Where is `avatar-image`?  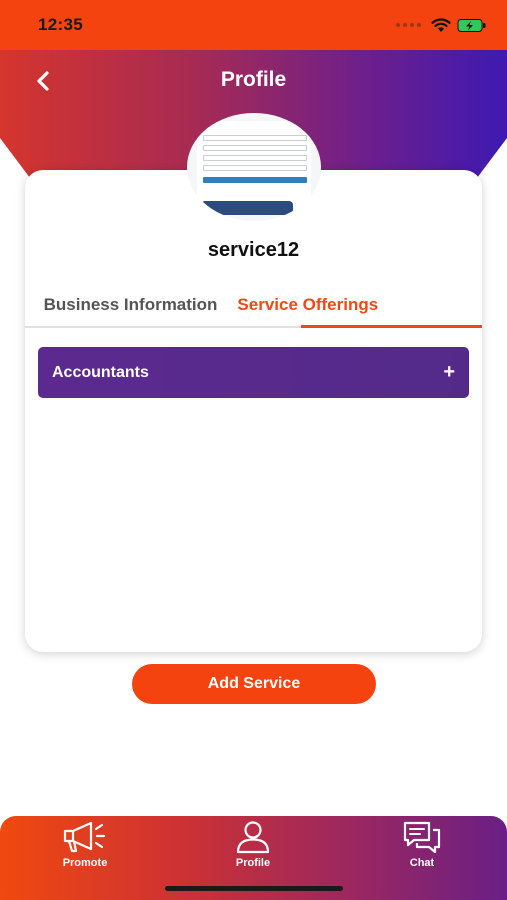
avatar-image is located at coordinates (254, 167).